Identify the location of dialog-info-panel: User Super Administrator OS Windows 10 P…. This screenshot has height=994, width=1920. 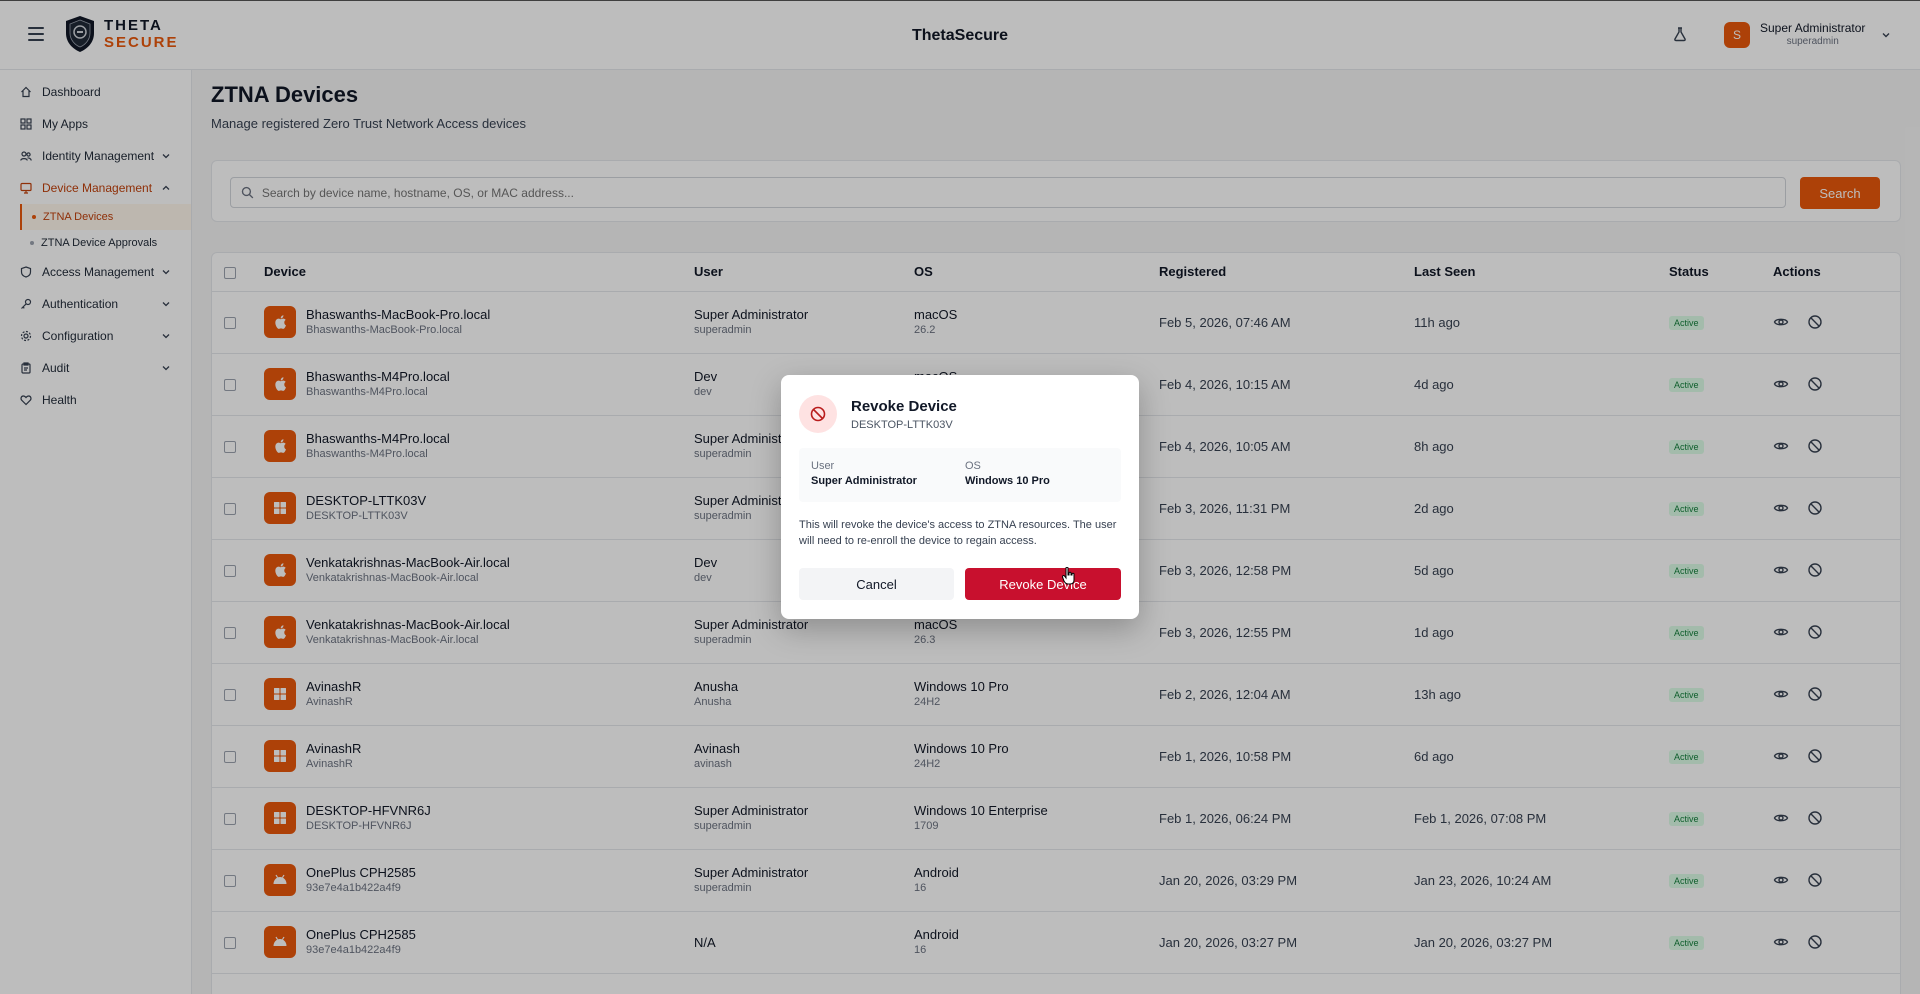
(960, 475).